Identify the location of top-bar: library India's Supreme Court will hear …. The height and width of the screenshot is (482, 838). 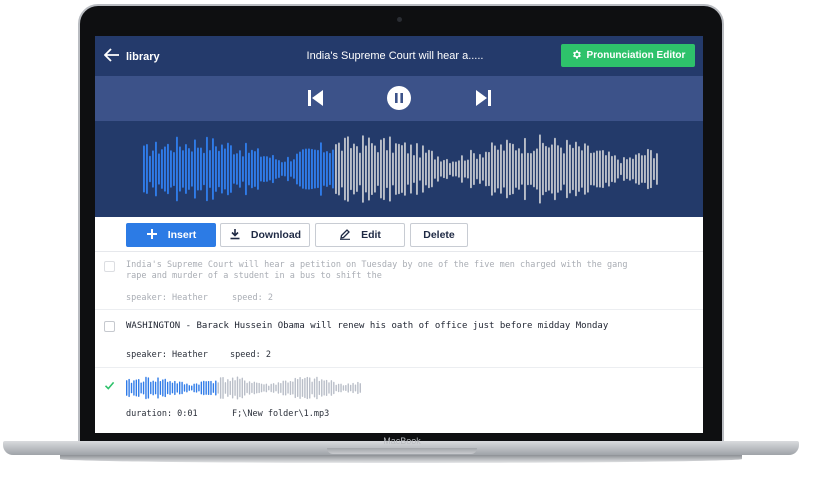
(399, 56).